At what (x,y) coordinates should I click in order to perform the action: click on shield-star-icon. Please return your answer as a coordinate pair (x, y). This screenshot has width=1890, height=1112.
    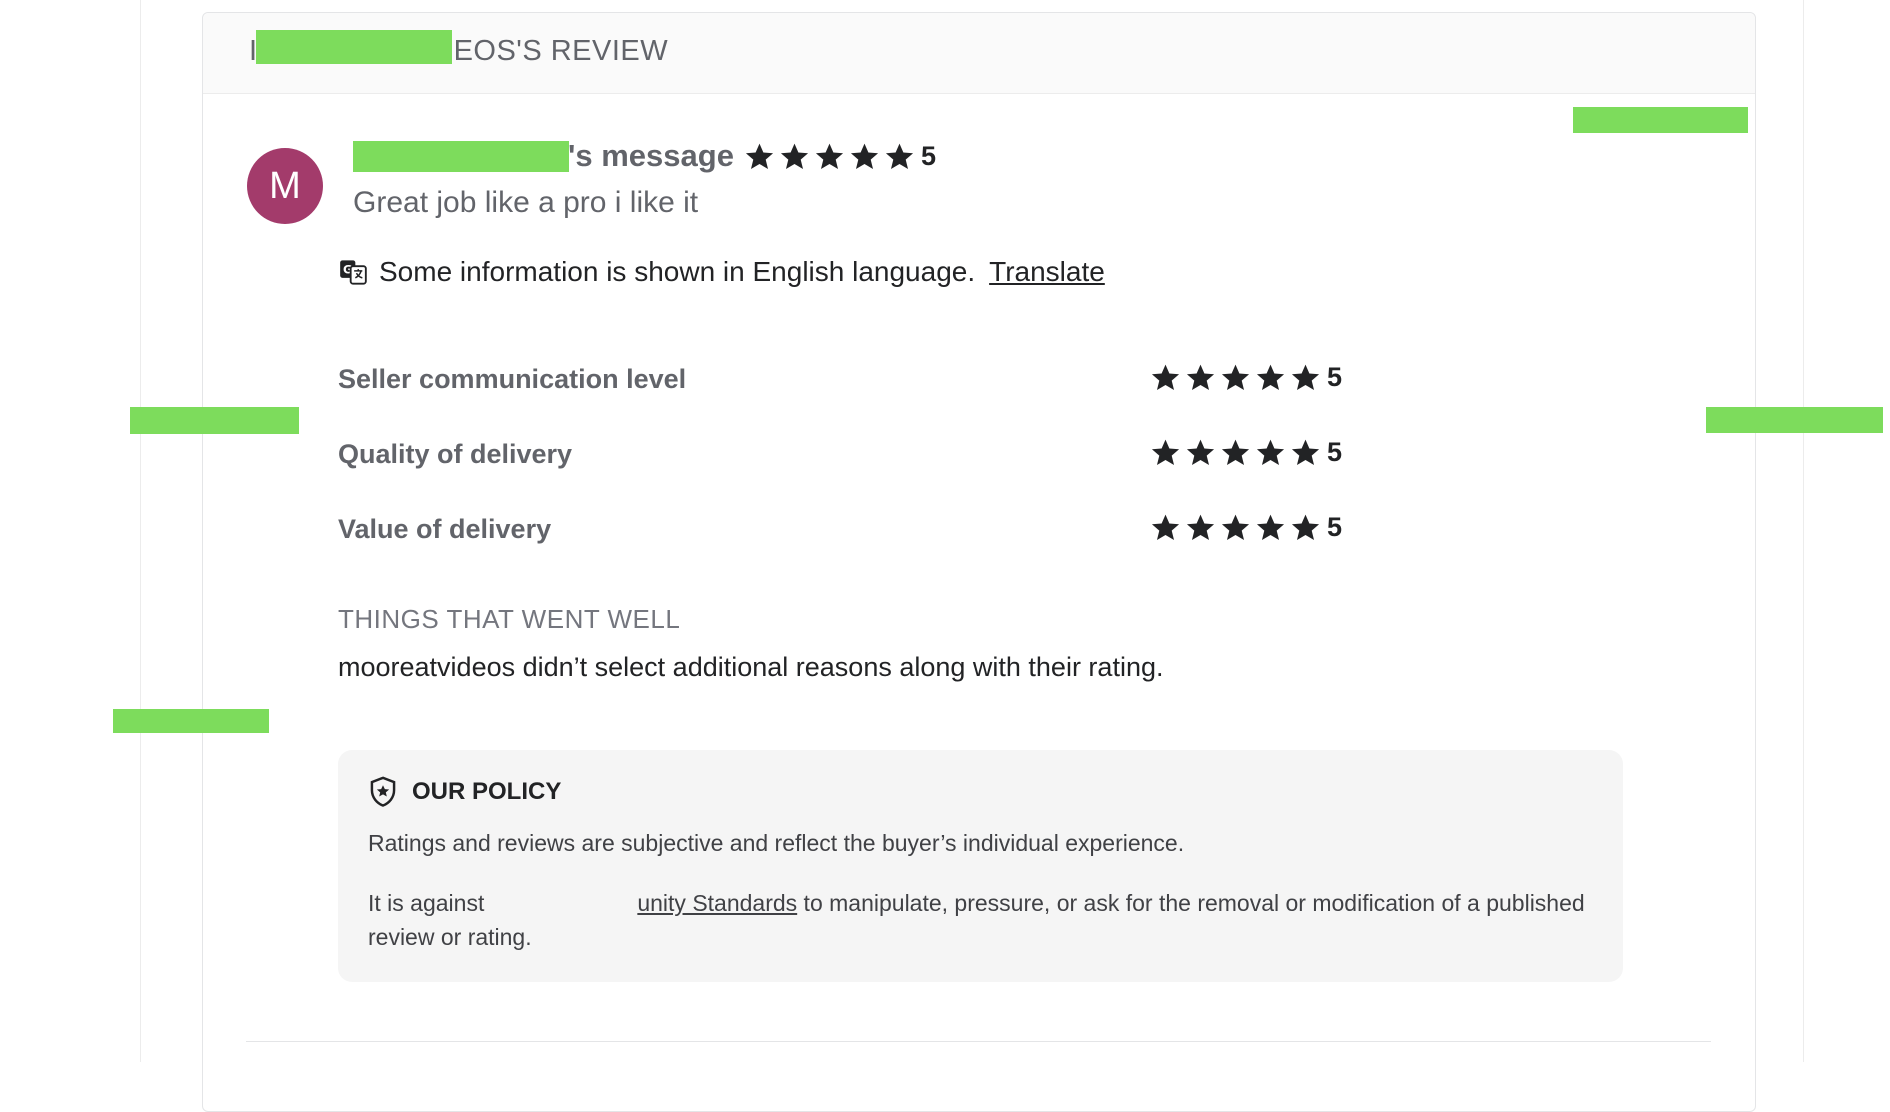
    Looking at the image, I should click on (383, 791).